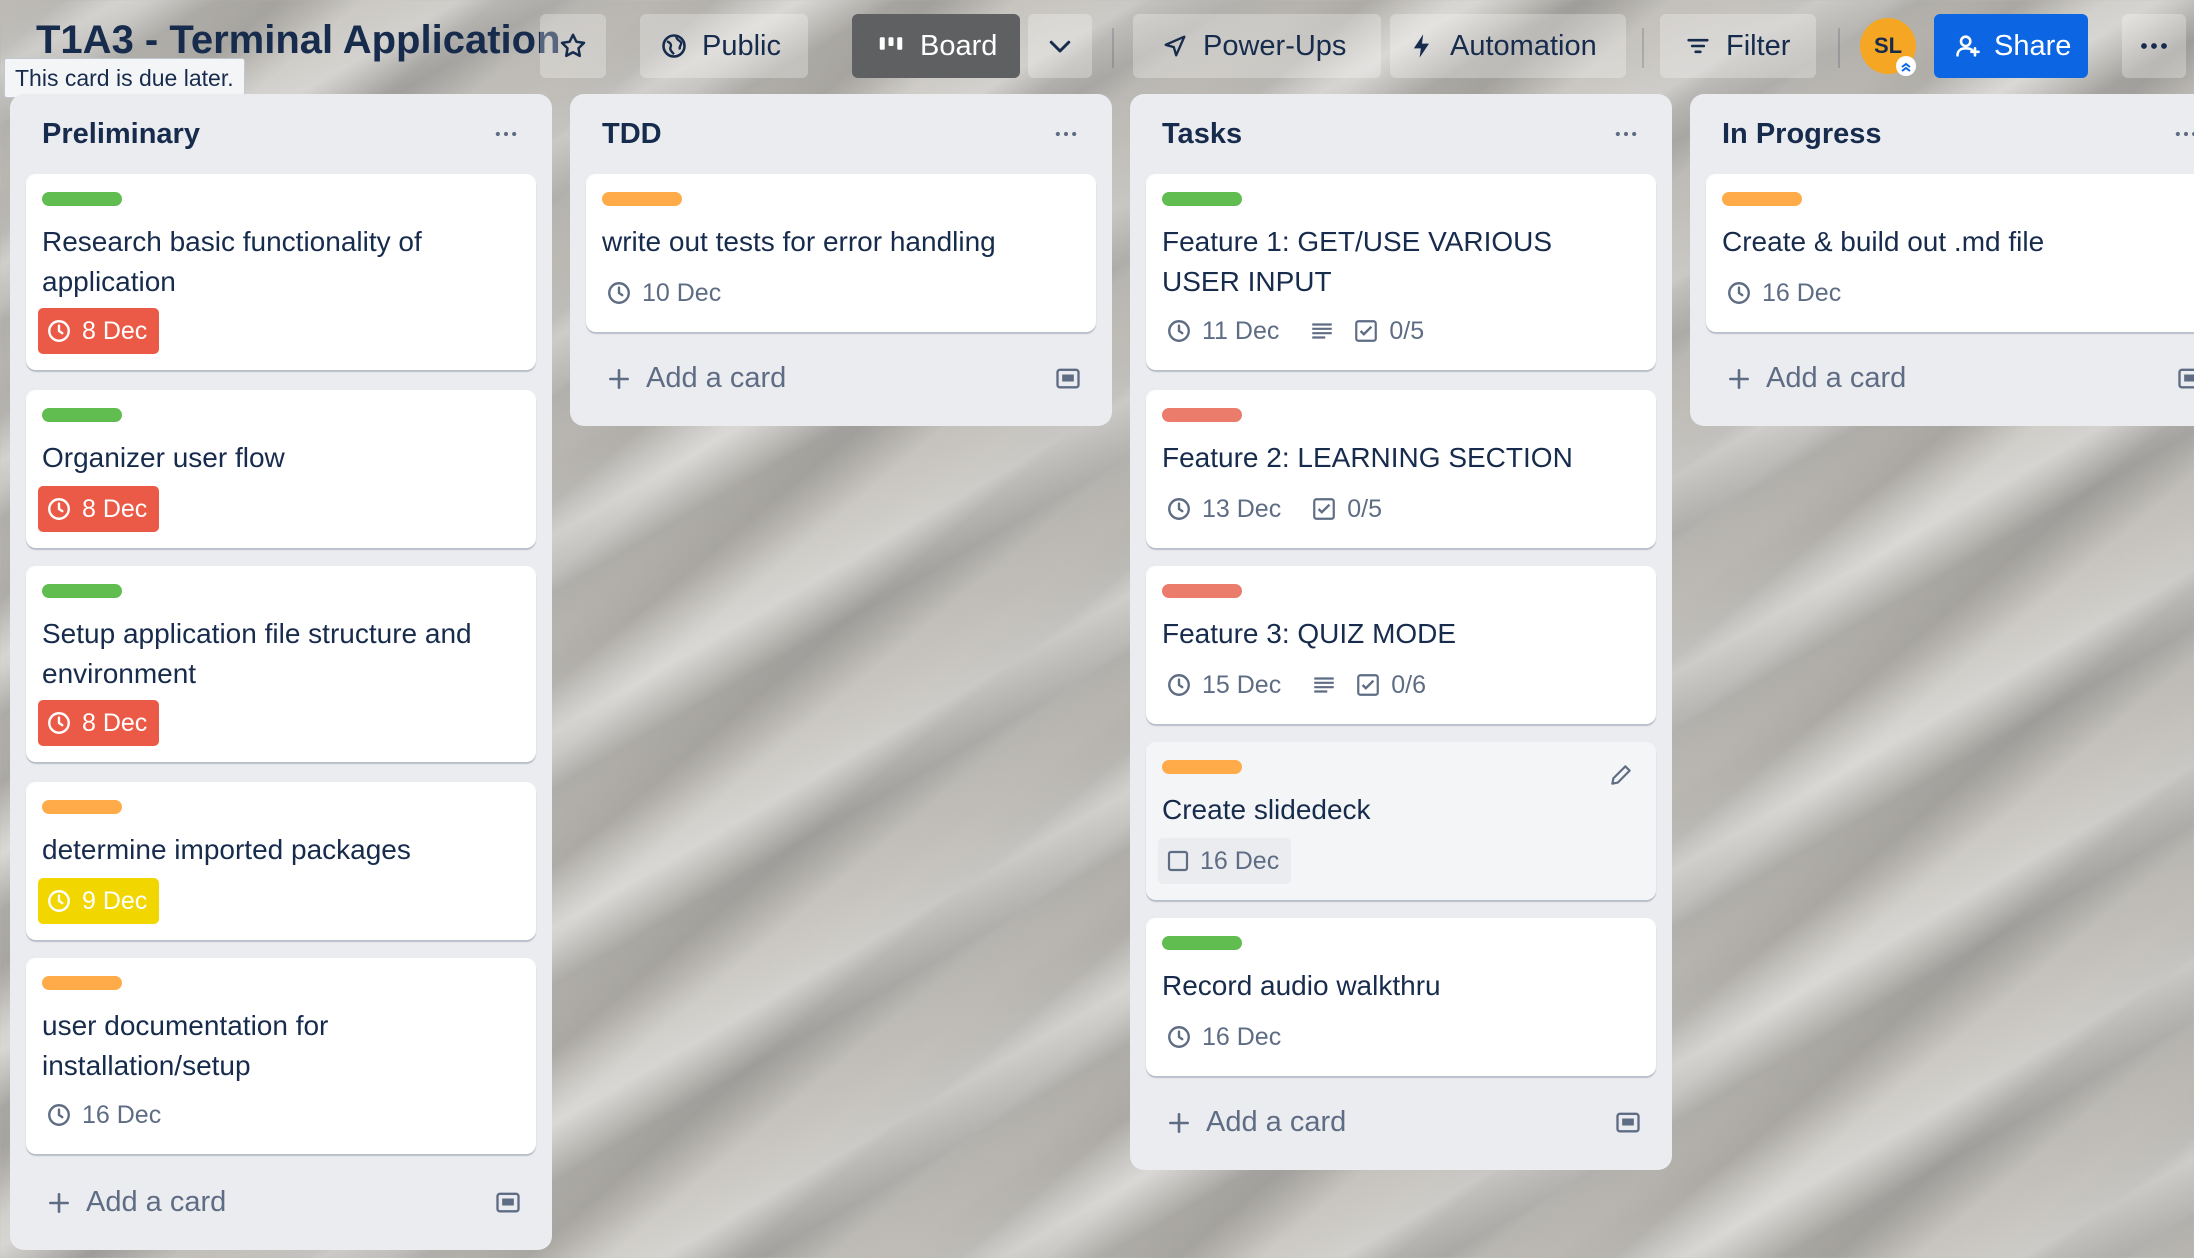  What do you see at coordinates (1408, 684) in the screenshot?
I see `checklist-count: 0/6` at bounding box center [1408, 684].